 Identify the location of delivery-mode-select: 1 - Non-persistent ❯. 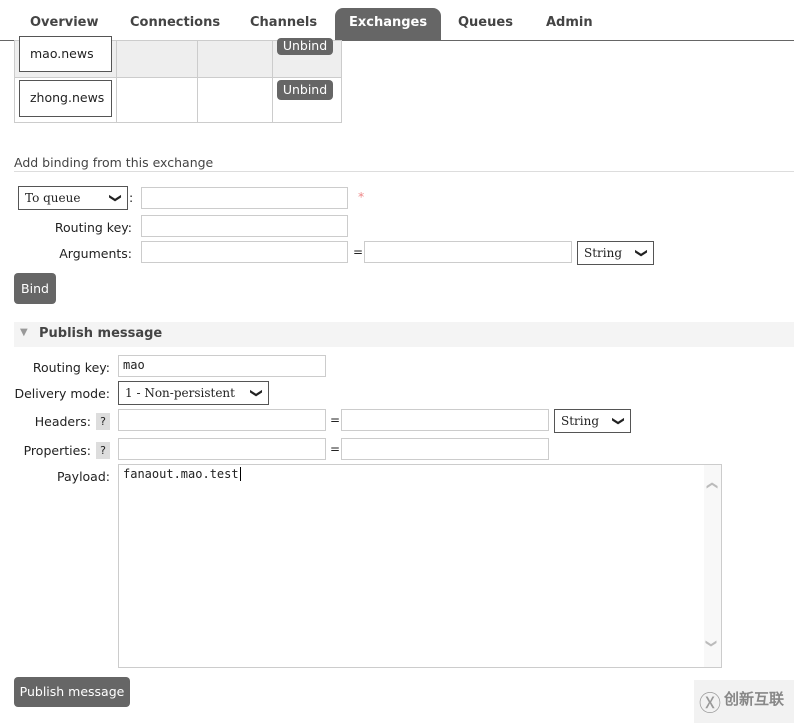
(193, 393).